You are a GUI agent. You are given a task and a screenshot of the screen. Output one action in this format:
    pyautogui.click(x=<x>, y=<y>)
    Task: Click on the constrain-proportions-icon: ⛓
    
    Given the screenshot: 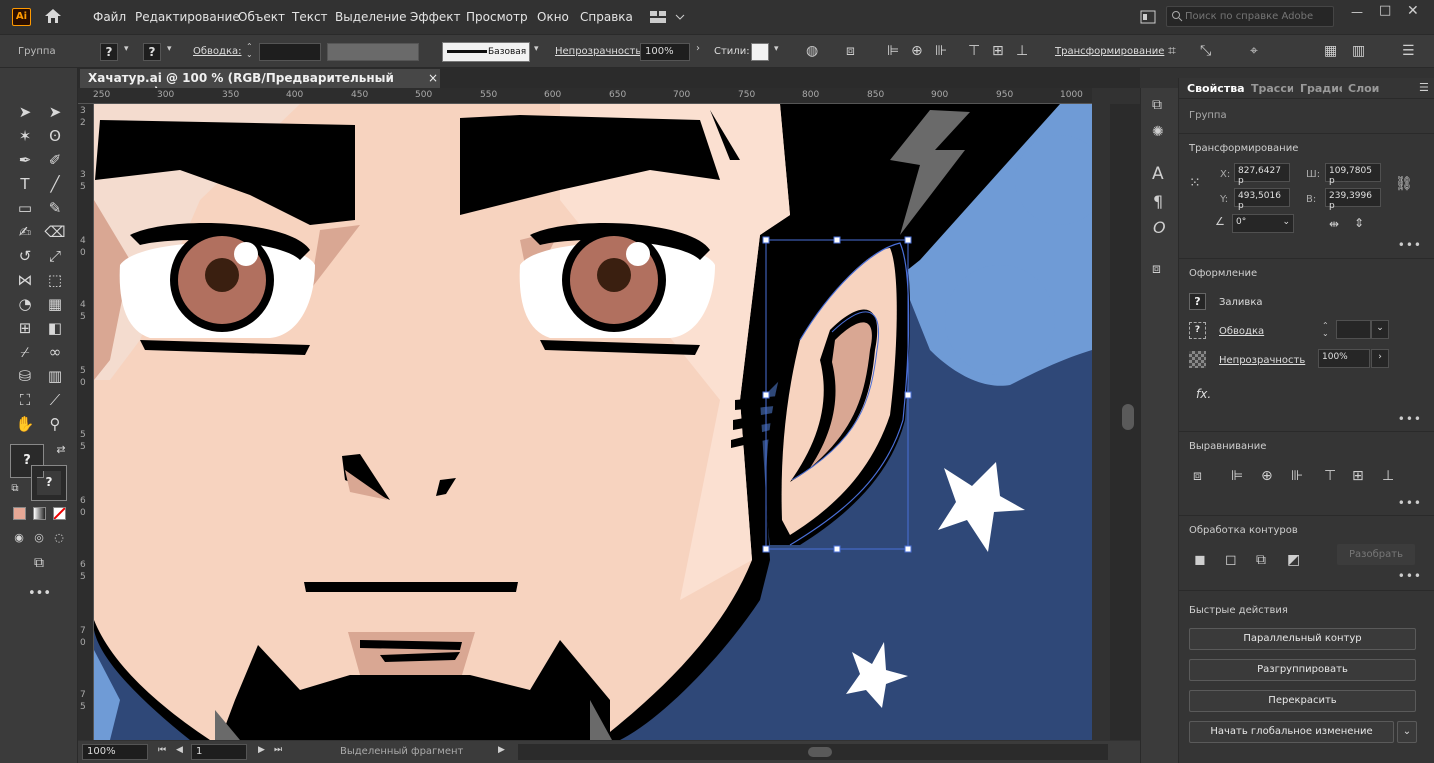 What is the action you would take?
    pyautogui.click(x=1404, y=184)
    